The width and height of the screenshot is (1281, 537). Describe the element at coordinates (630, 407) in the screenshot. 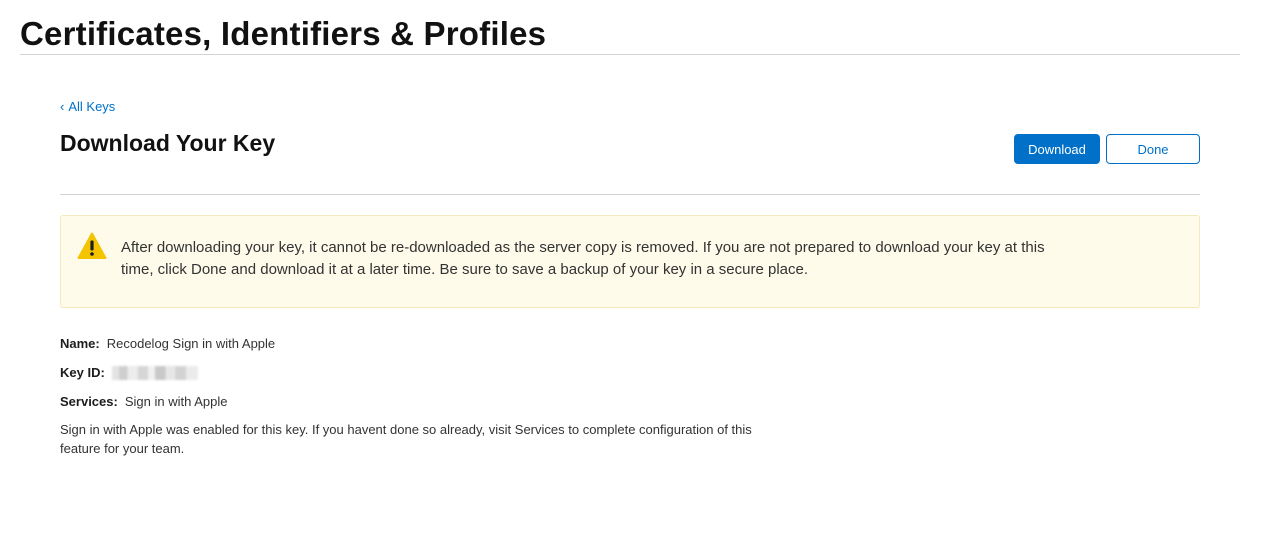

I see `detail-row-services: Services: Sign in with Apple` at that location.